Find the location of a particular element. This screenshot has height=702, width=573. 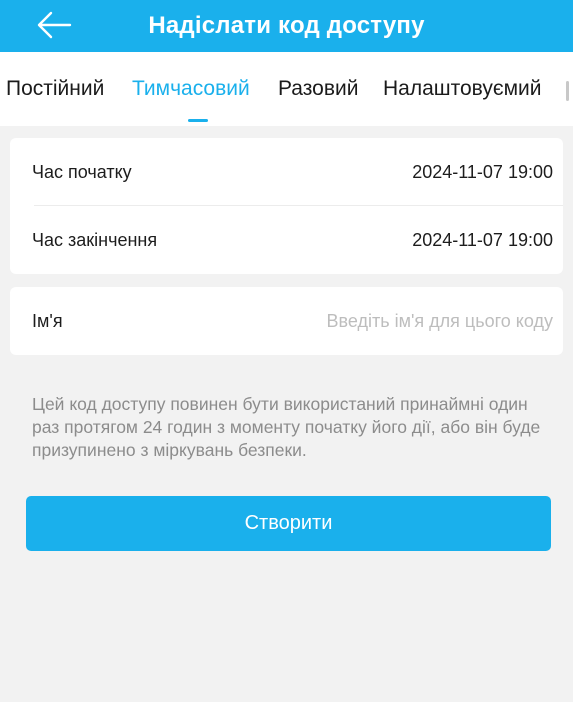

end-time-value: 2024-11-07 19:00 is located at coordinates (482, 239).